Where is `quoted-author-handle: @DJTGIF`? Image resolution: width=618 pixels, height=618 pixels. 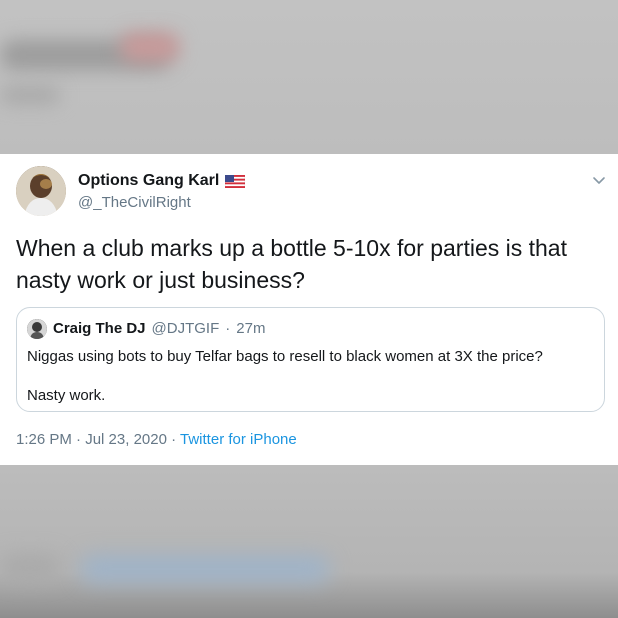
quoted-author-handle: @DJTGIF is located at coordinates (186, 328).